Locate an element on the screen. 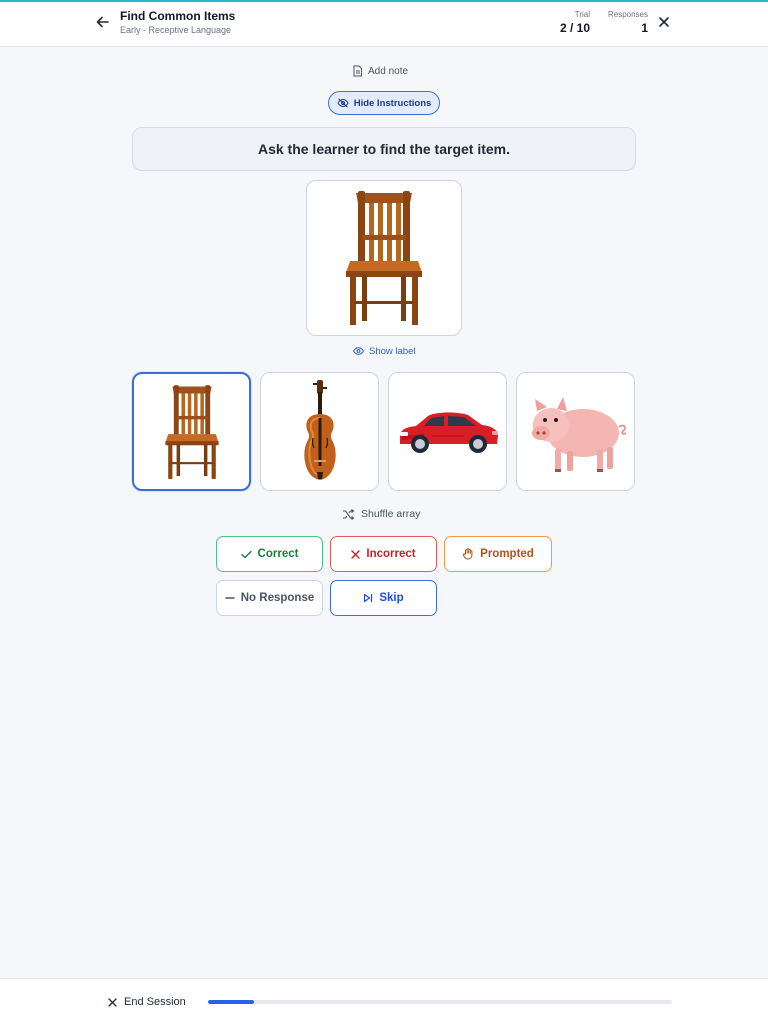 This screenshot has width=768, height=1024. session-progress-fill is located at coordinates (231, 1002).